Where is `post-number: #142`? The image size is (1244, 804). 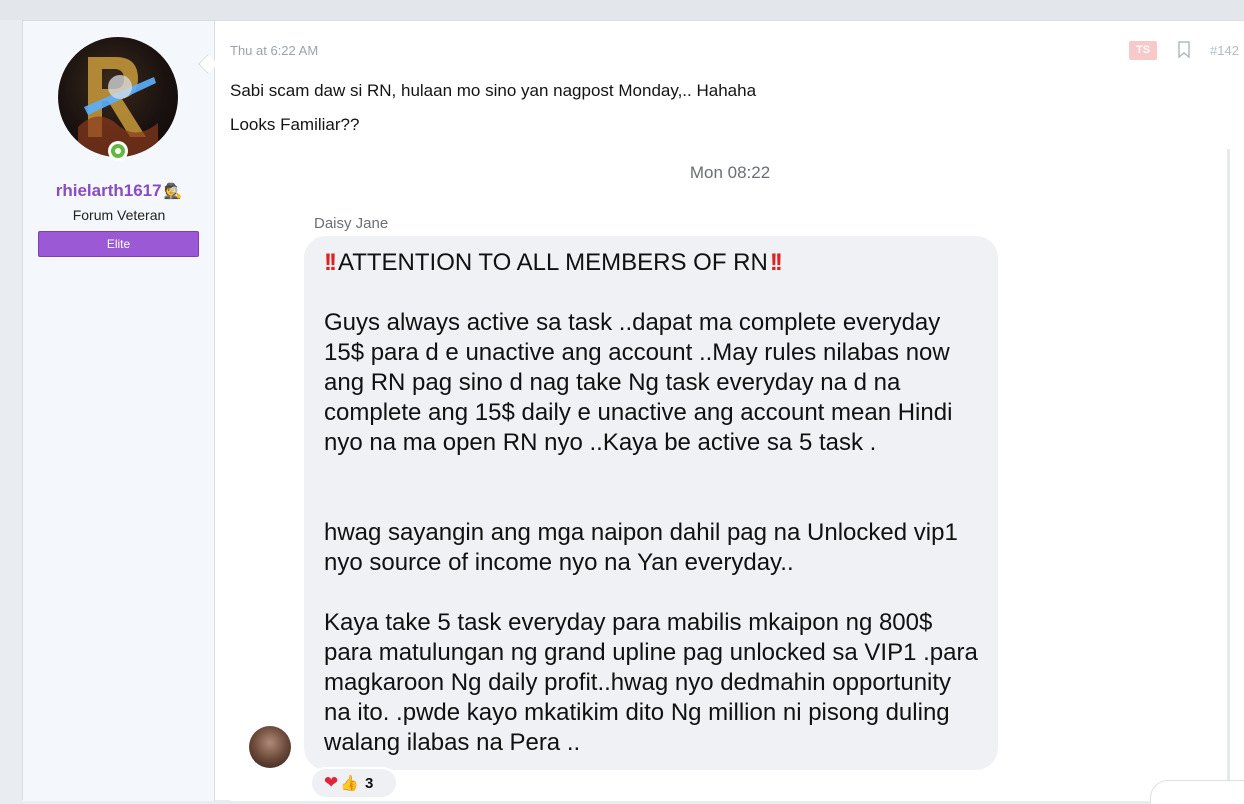 post-number: #142 is located at coordinates (1224, 50).